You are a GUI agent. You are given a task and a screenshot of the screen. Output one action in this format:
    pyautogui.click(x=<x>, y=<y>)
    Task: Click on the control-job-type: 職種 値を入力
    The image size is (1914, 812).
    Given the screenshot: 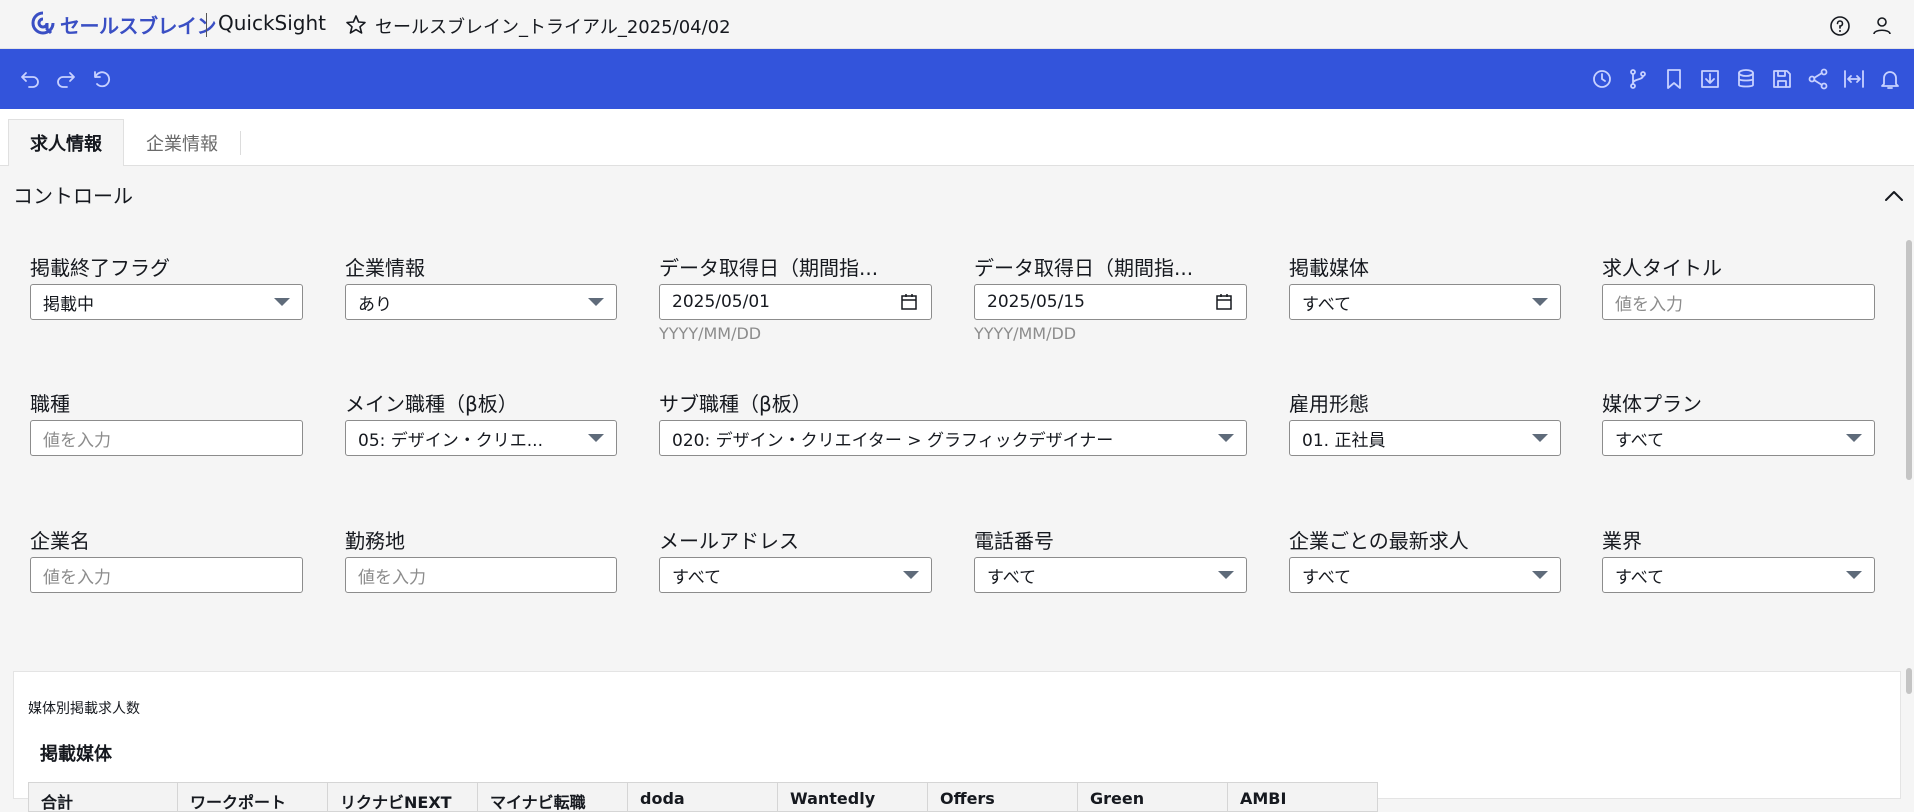 What is the action you would take?
    pyautogui.click(x=166, y=423)
    